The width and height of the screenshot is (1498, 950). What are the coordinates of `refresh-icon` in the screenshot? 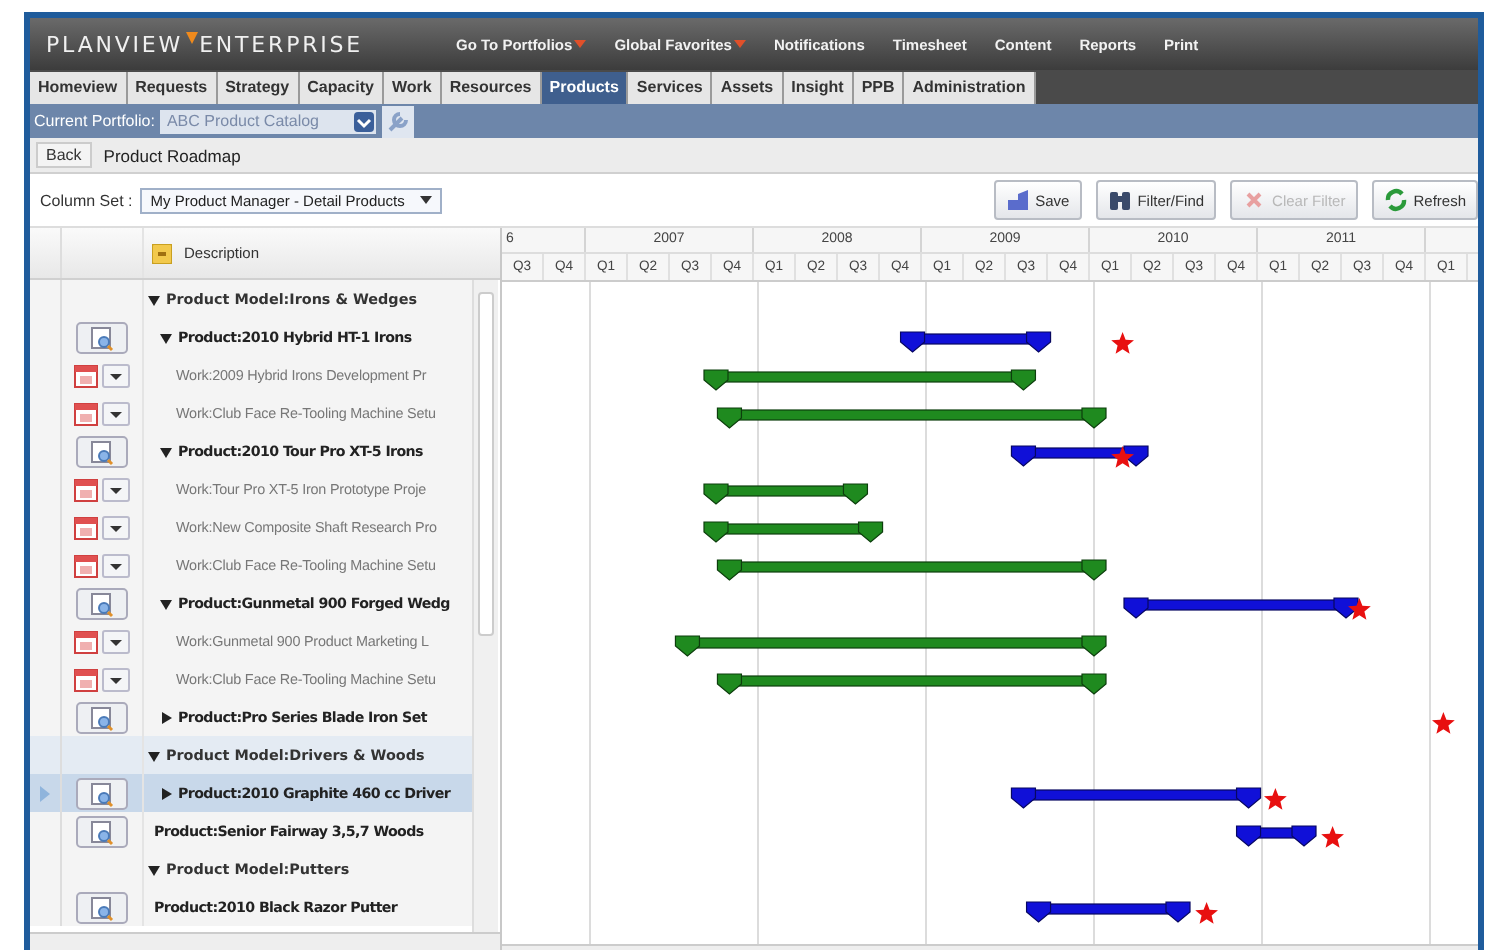 It's located at (1395, 200).